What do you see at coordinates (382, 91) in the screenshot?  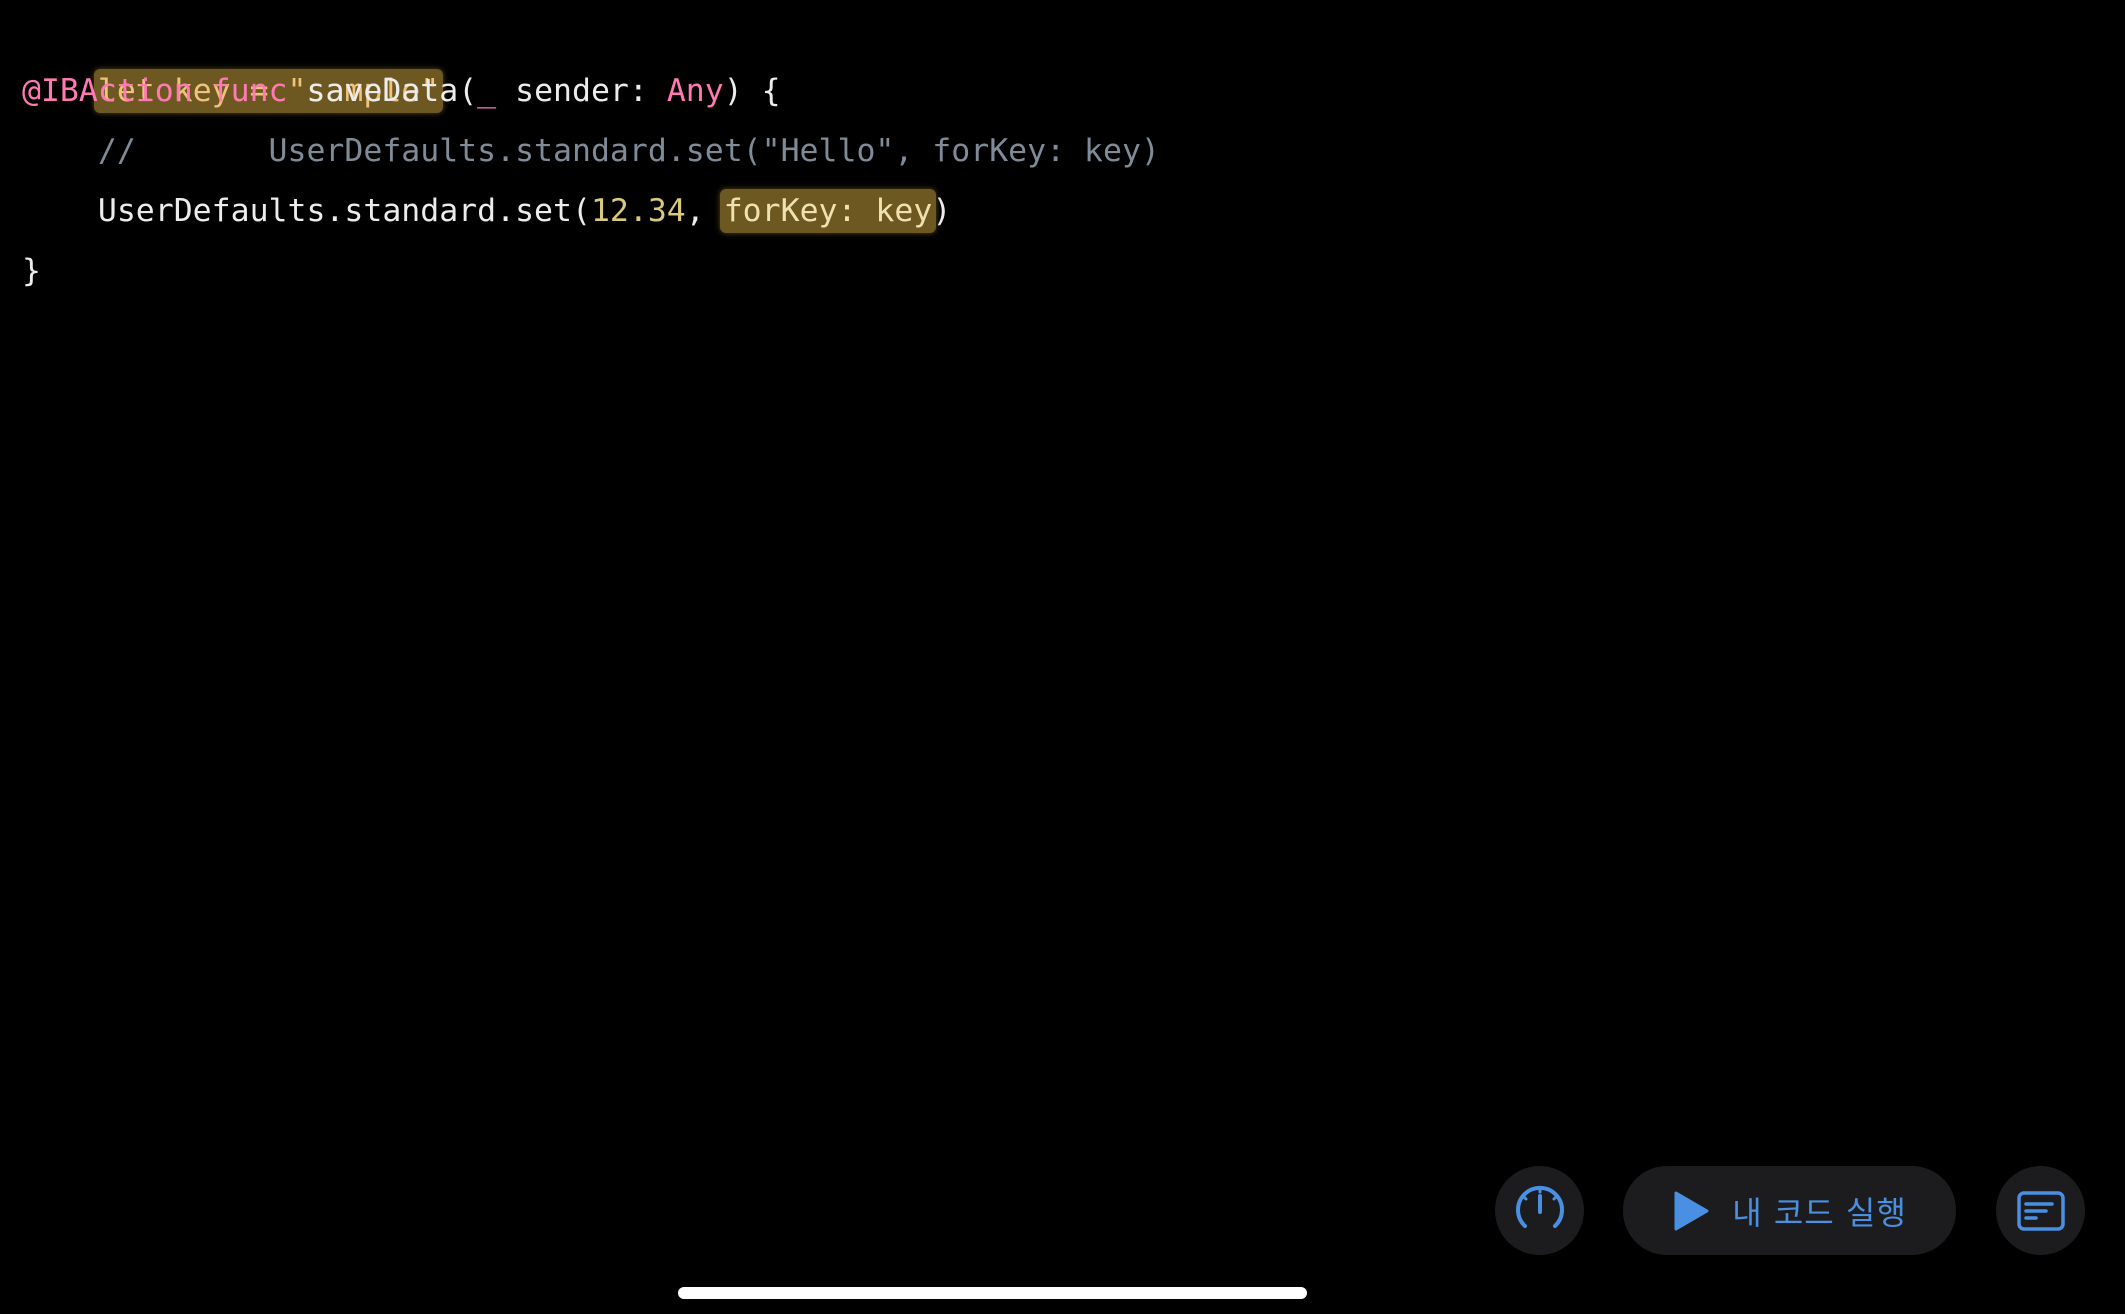 I see `function-name: saveData(` at bounding box center [382, 91].